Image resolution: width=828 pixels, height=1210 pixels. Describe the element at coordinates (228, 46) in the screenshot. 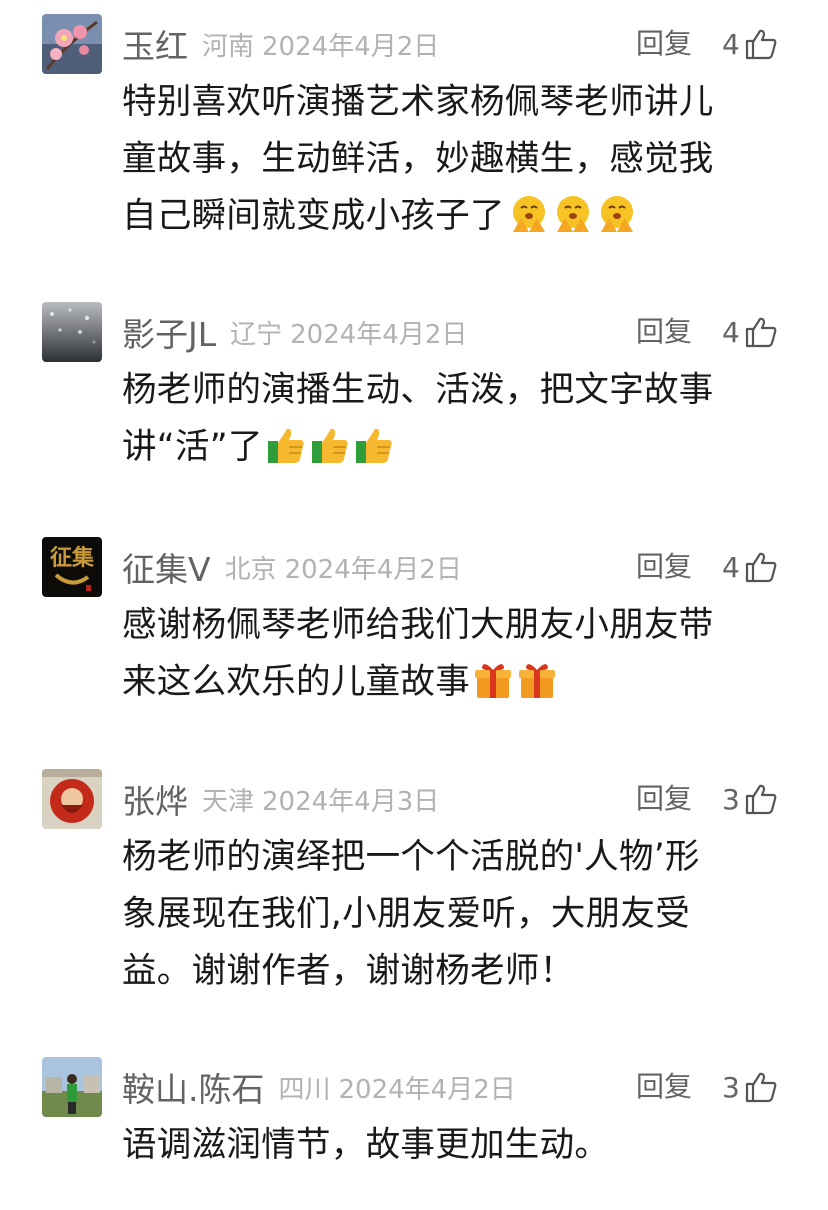

I see `location: 河南` at that location.